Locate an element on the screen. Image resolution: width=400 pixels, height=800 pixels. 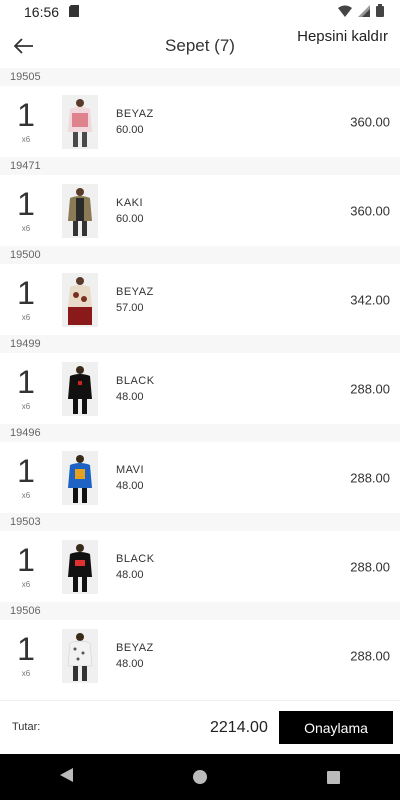
product-code: 19506 is located at coordinates (200, 611).